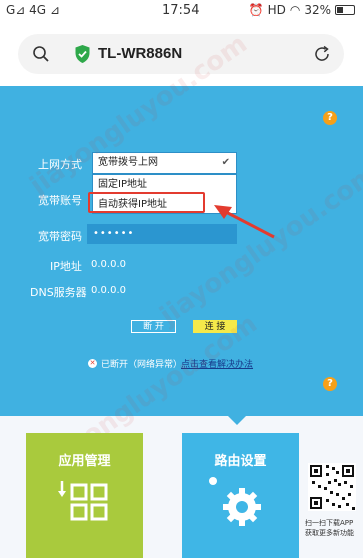  What do you see at coordinates (235, 501) in the screenshot?
I see `gear-icon` at bounding box center [235, 501].